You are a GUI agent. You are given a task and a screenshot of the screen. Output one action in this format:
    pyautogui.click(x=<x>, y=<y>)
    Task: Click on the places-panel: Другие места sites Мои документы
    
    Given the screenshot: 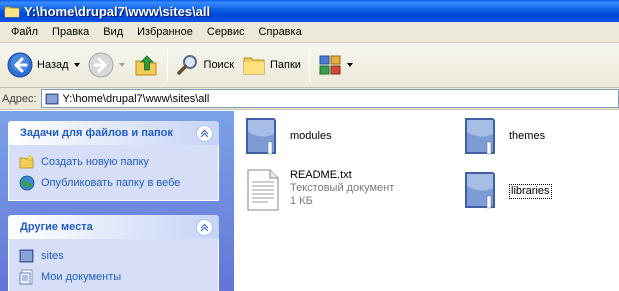 What is the action you would take?
    pyautogui.click(x=113, y=253)
    